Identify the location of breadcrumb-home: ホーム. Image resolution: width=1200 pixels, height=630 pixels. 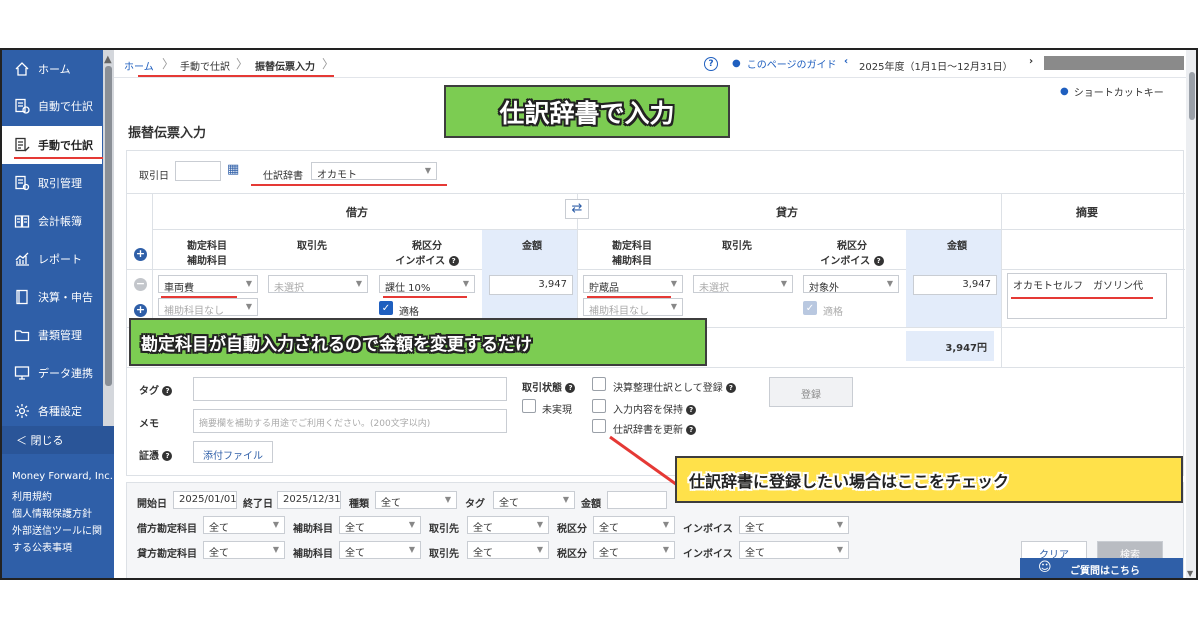
(139, 65).